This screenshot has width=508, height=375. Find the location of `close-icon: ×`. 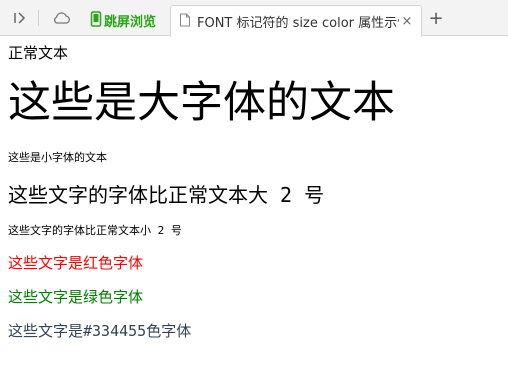

close-icon: × is located at coordinates (407, 22).